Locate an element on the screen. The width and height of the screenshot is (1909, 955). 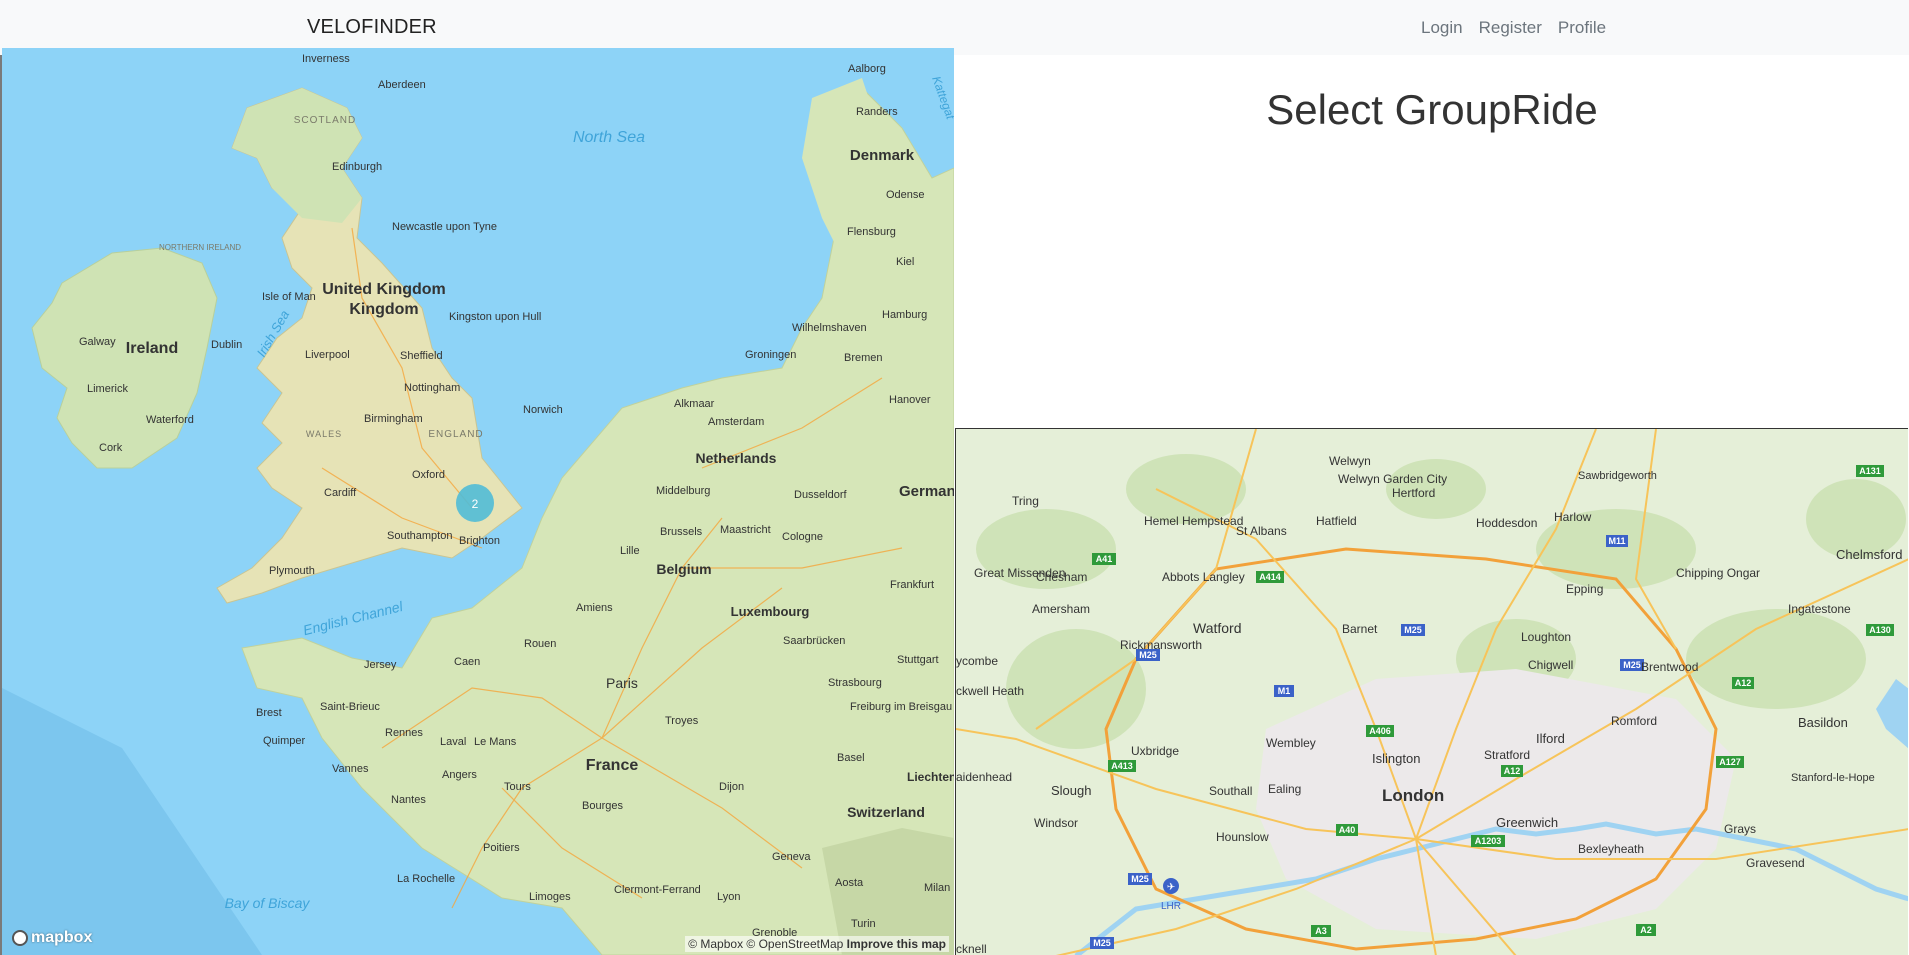
shield-a3: A3 is located at coordinates (1321, 931).